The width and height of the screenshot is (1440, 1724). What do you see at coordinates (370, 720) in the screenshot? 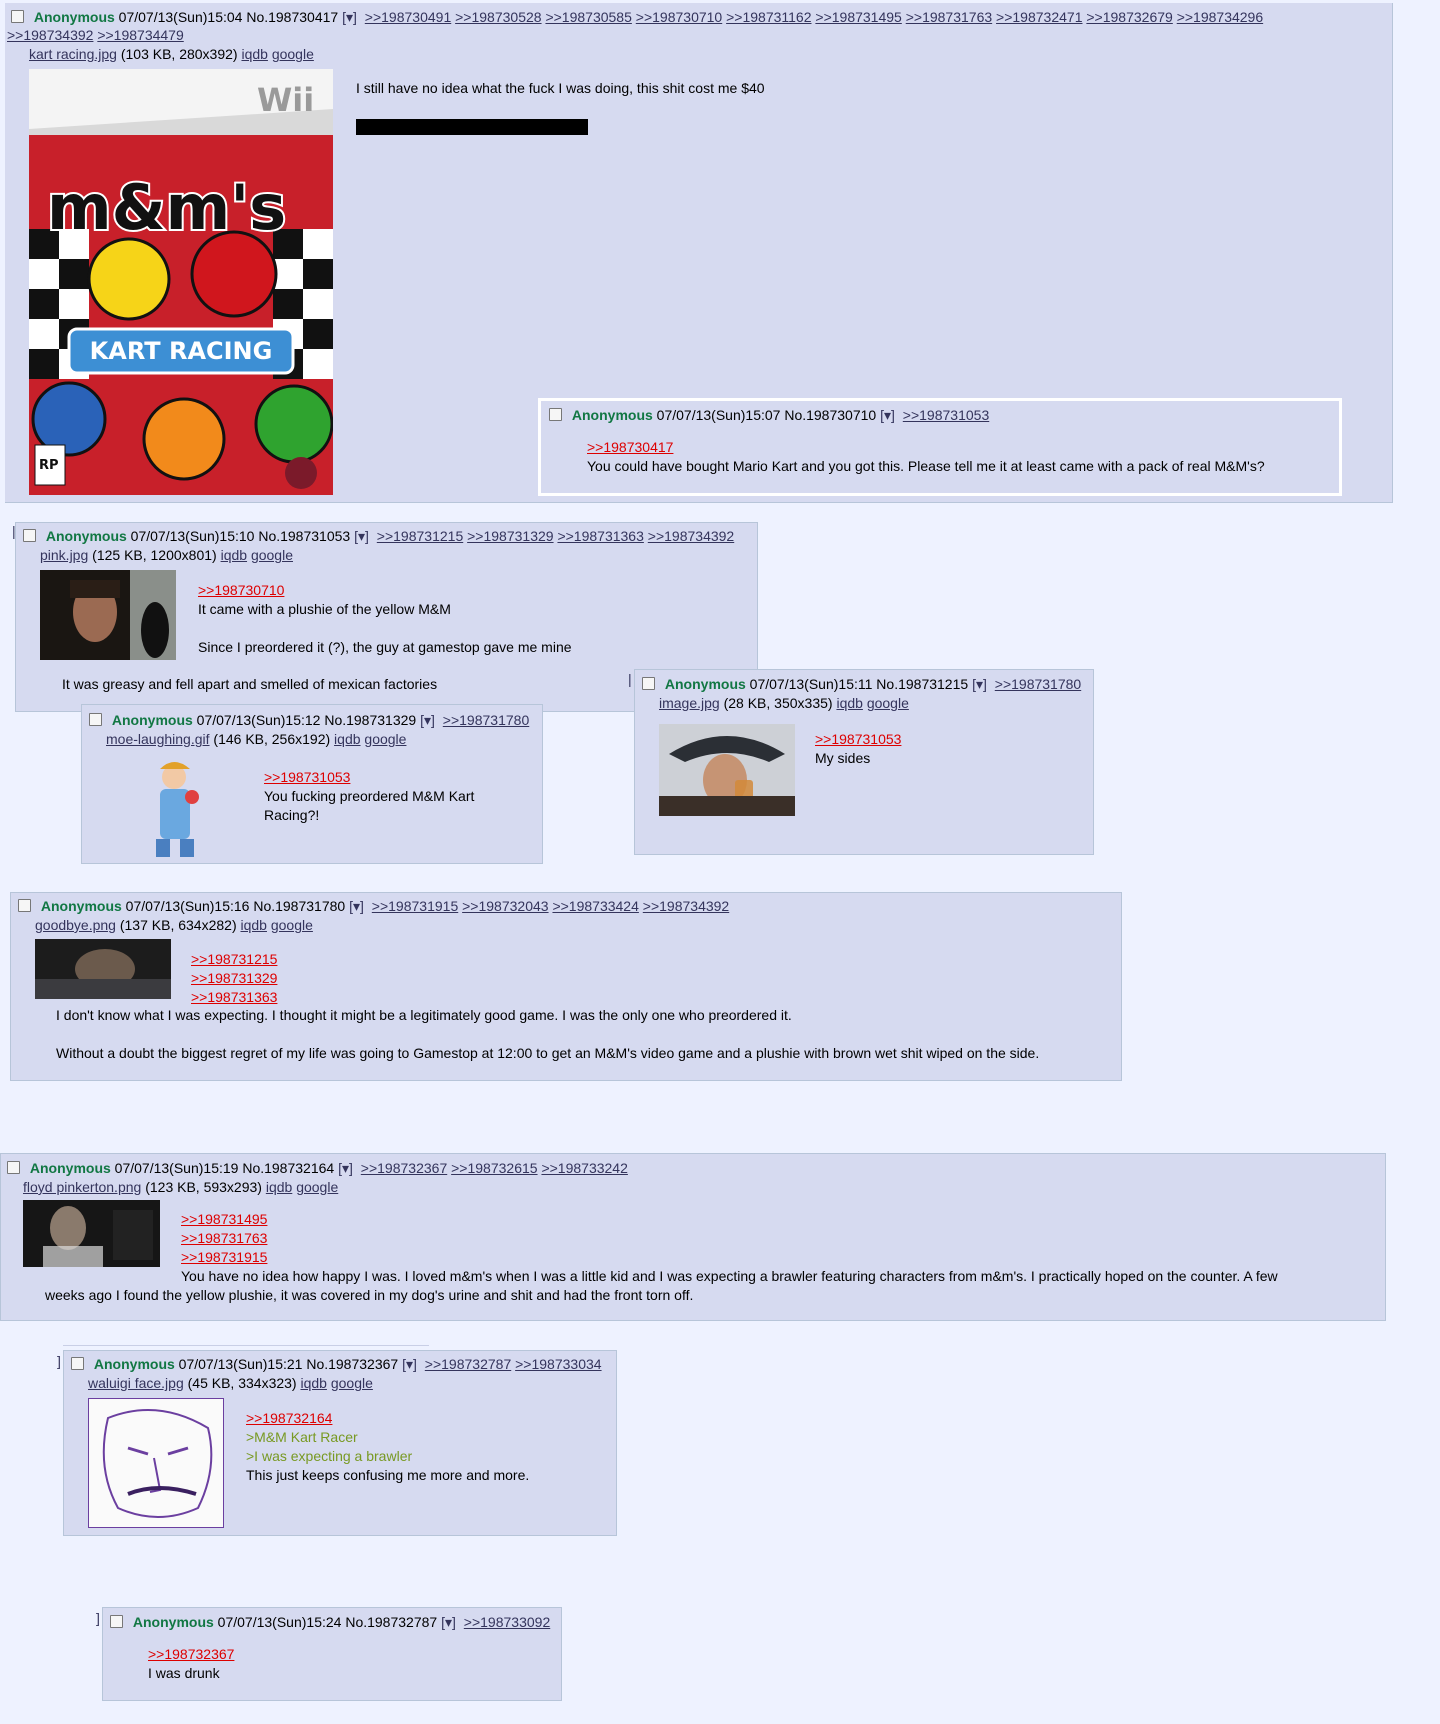
I see `post-number: No.198731329` at bounding box center [370, 720].